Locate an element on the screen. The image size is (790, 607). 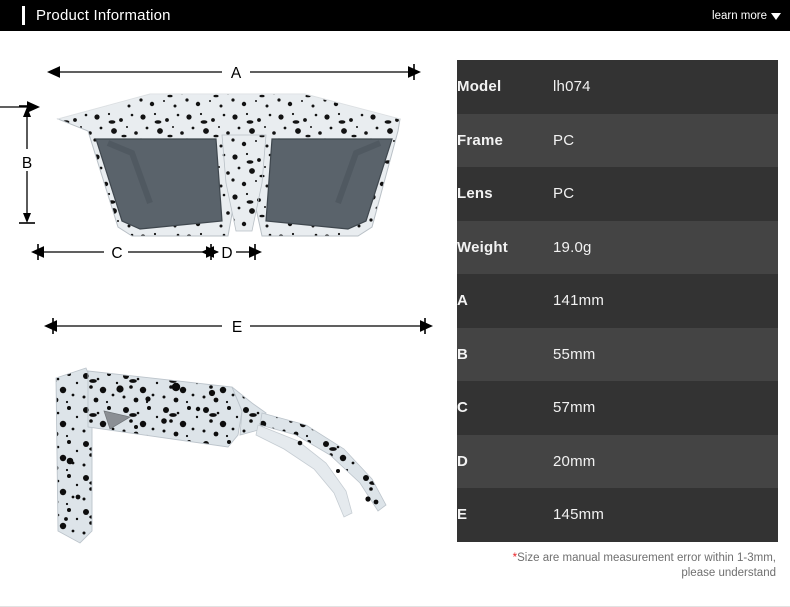
spec-label: E is located at coordinates (462, 515).